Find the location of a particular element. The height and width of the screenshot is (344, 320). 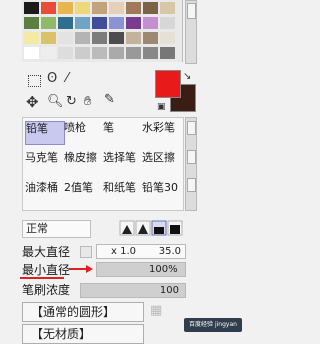

color-palette is located at coordinates (102, 31).